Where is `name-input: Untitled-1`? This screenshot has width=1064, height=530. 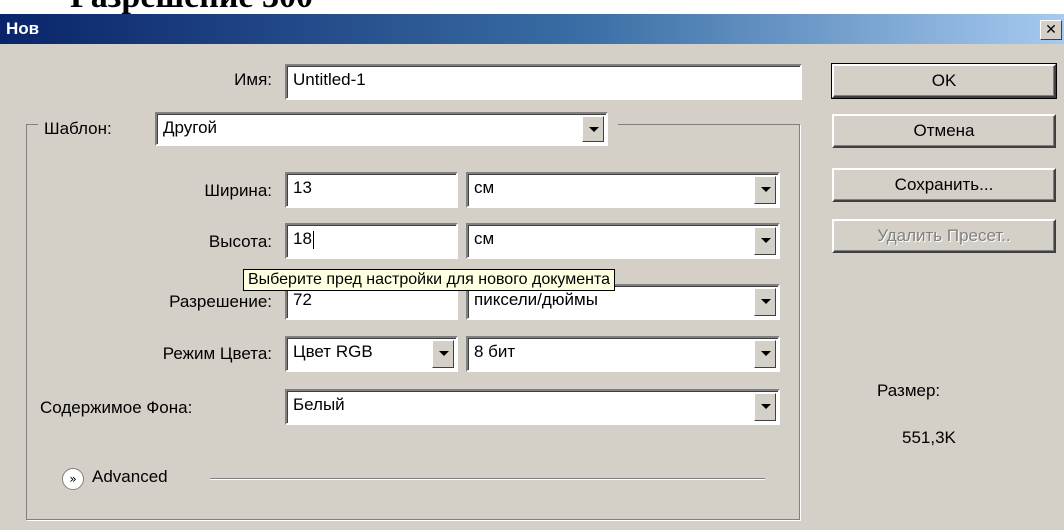 name-input: Untitled-1 is located at coordinates (543, 82).